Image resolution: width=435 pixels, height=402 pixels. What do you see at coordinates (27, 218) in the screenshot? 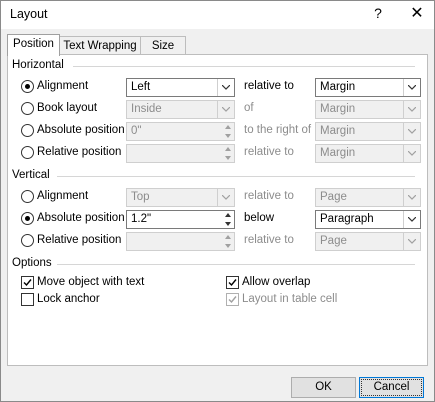
I see `v-absolute-position-radio` at bounding box center [27, 218].